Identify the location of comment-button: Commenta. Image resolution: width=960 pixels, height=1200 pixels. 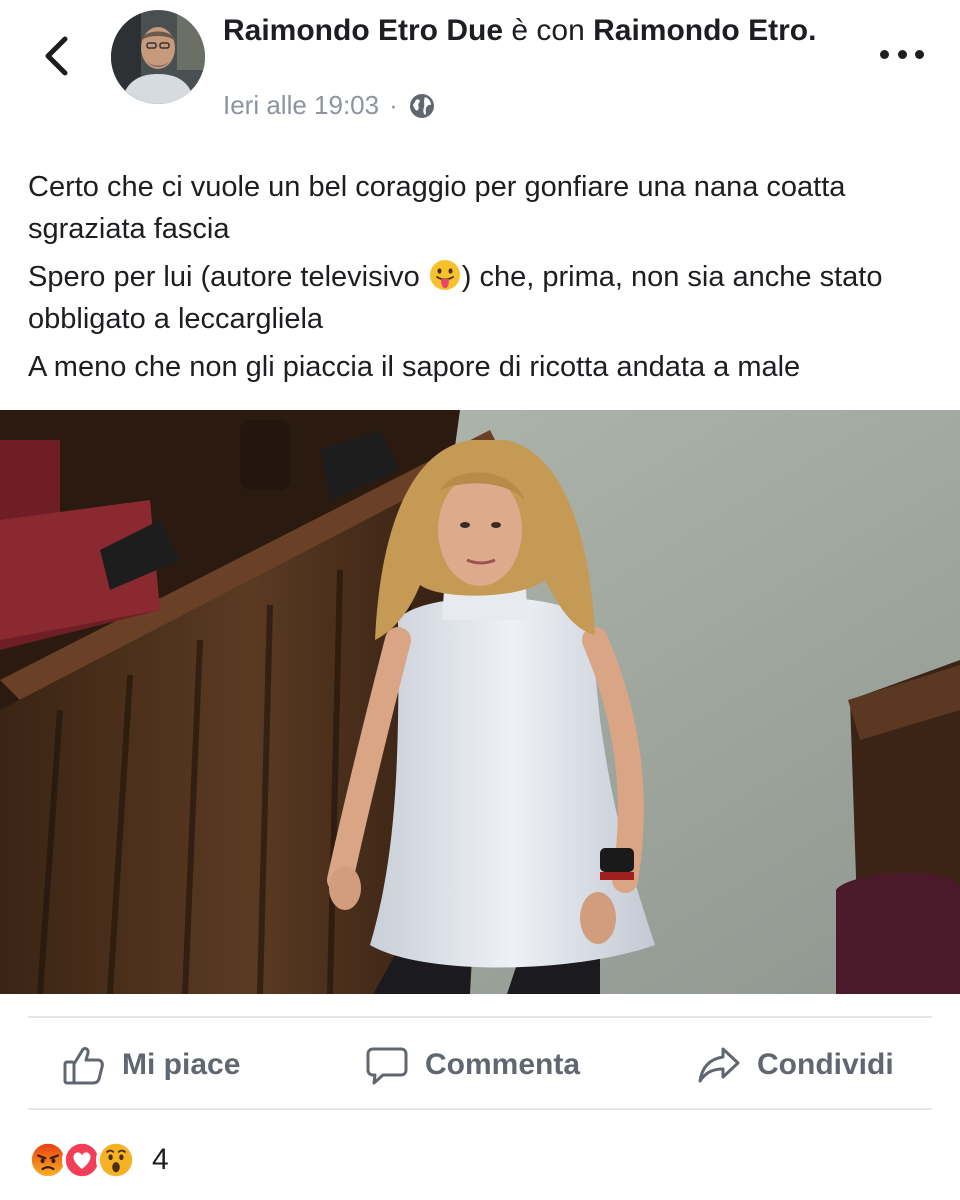
(472, 1065).